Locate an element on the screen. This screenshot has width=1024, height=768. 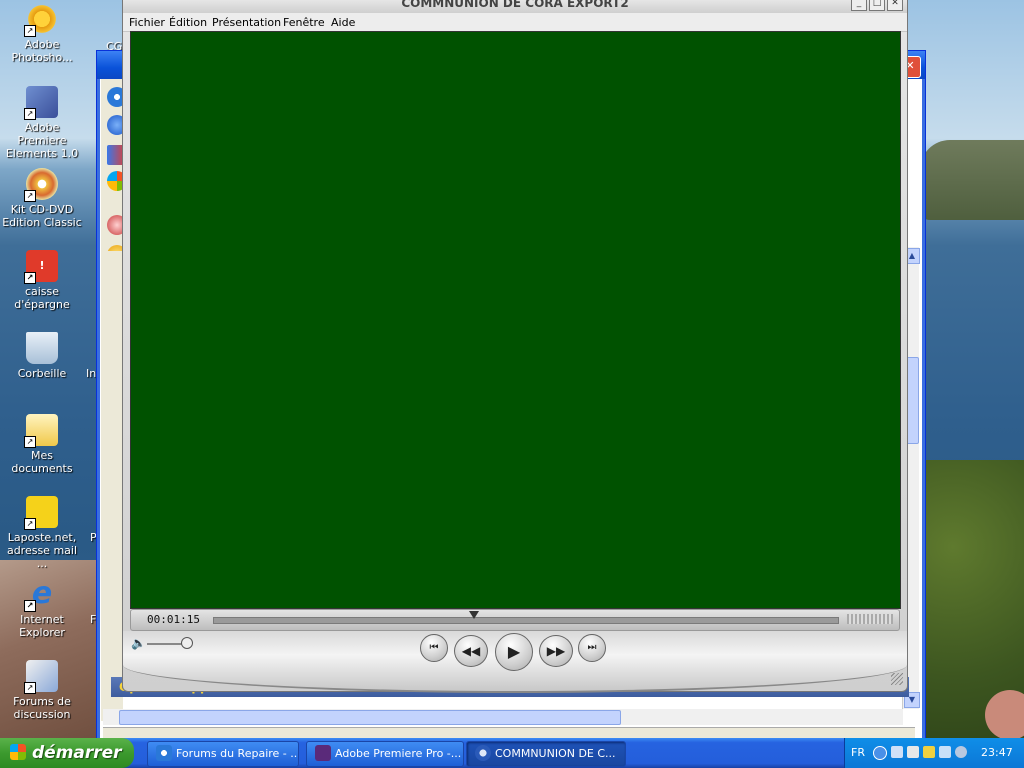
skip-end-icon: ⏭ is located at coordinates (592, 647).